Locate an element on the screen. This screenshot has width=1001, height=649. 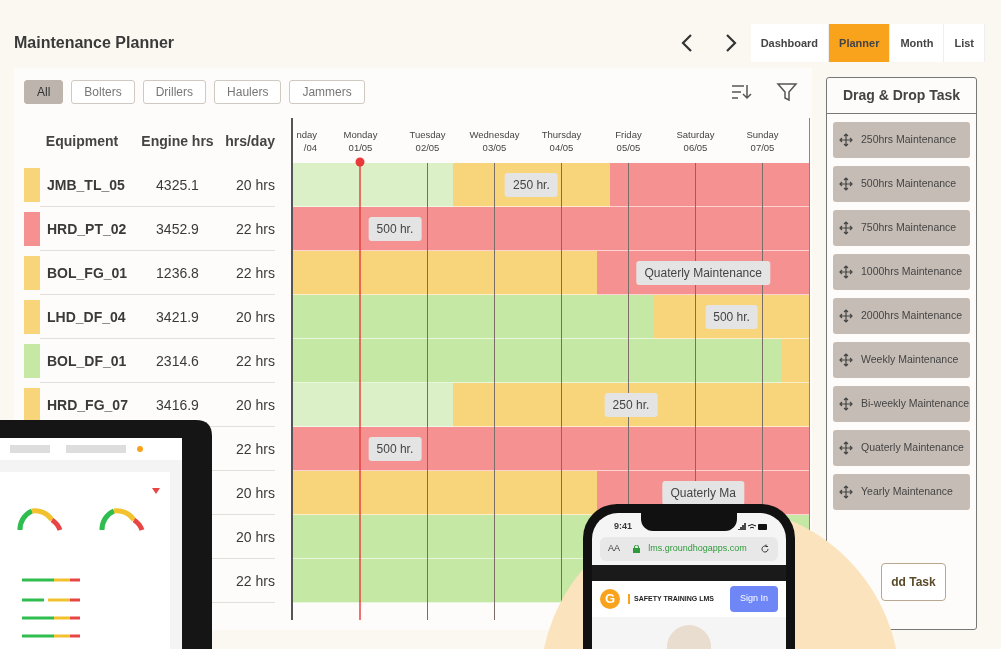
task-item: 1000hrs Maintenance is located at coordinates (901, 272).